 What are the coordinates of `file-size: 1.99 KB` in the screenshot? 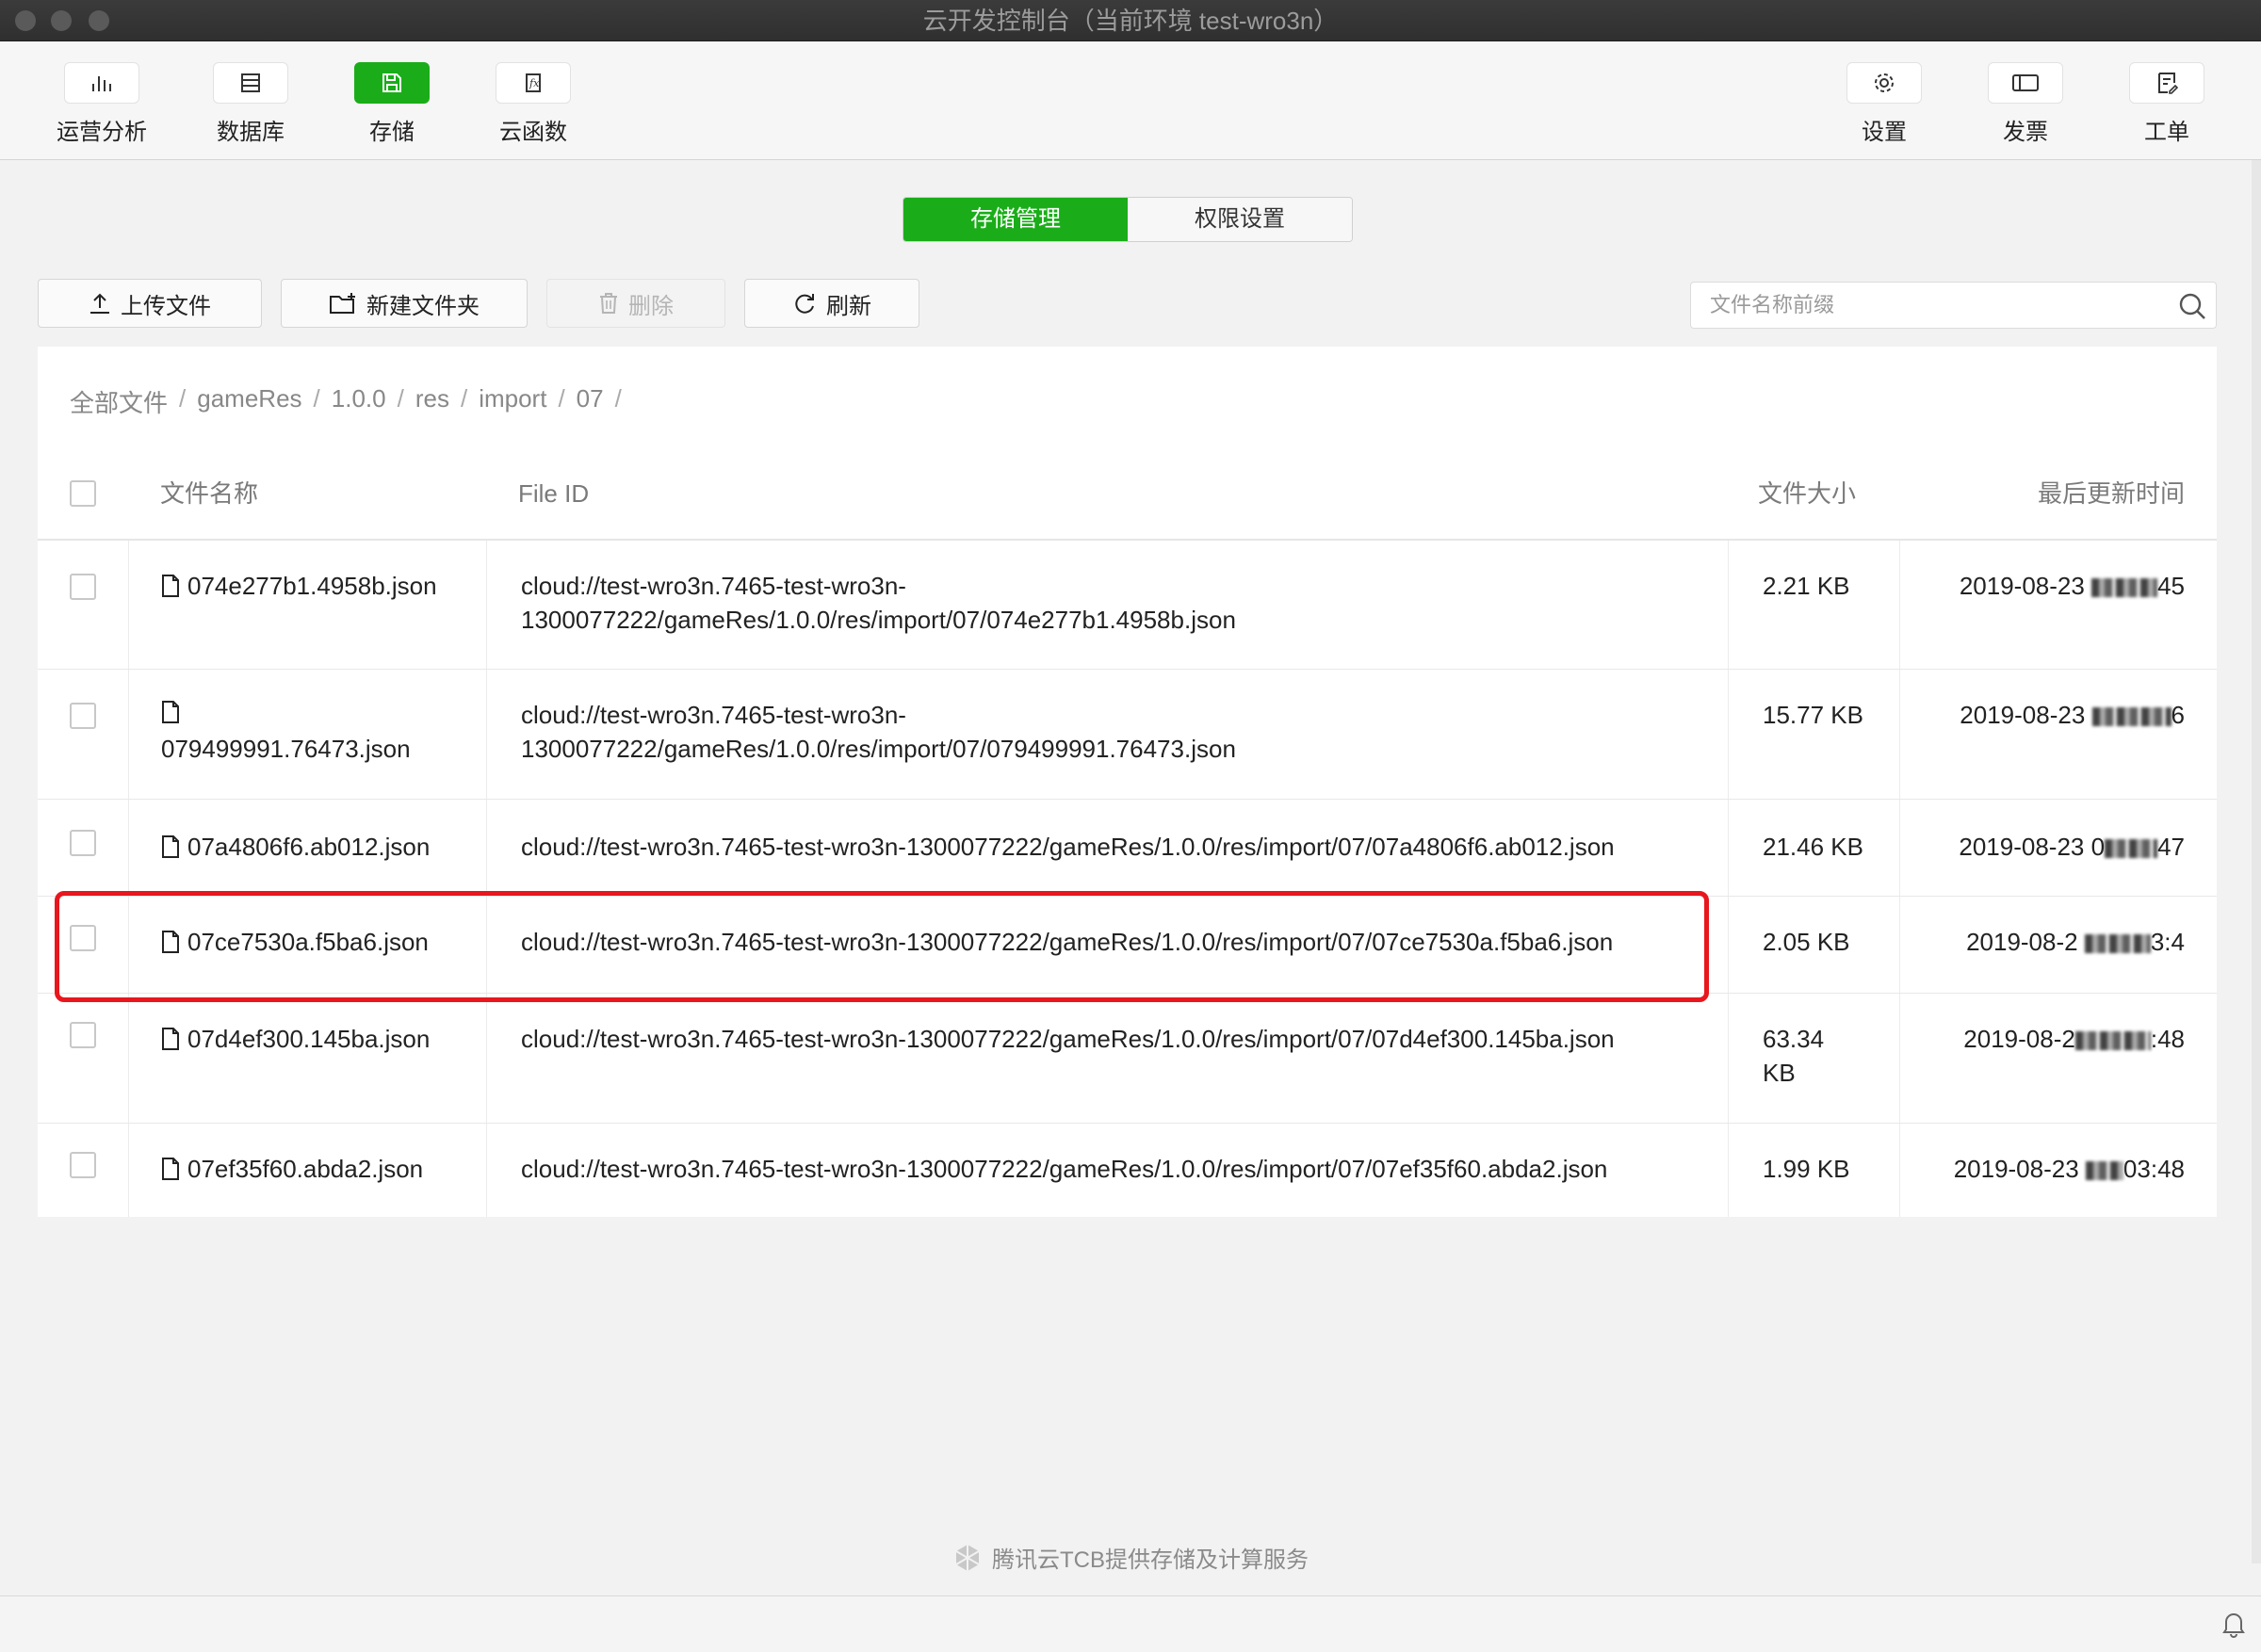 It's located at (1806, 1169).